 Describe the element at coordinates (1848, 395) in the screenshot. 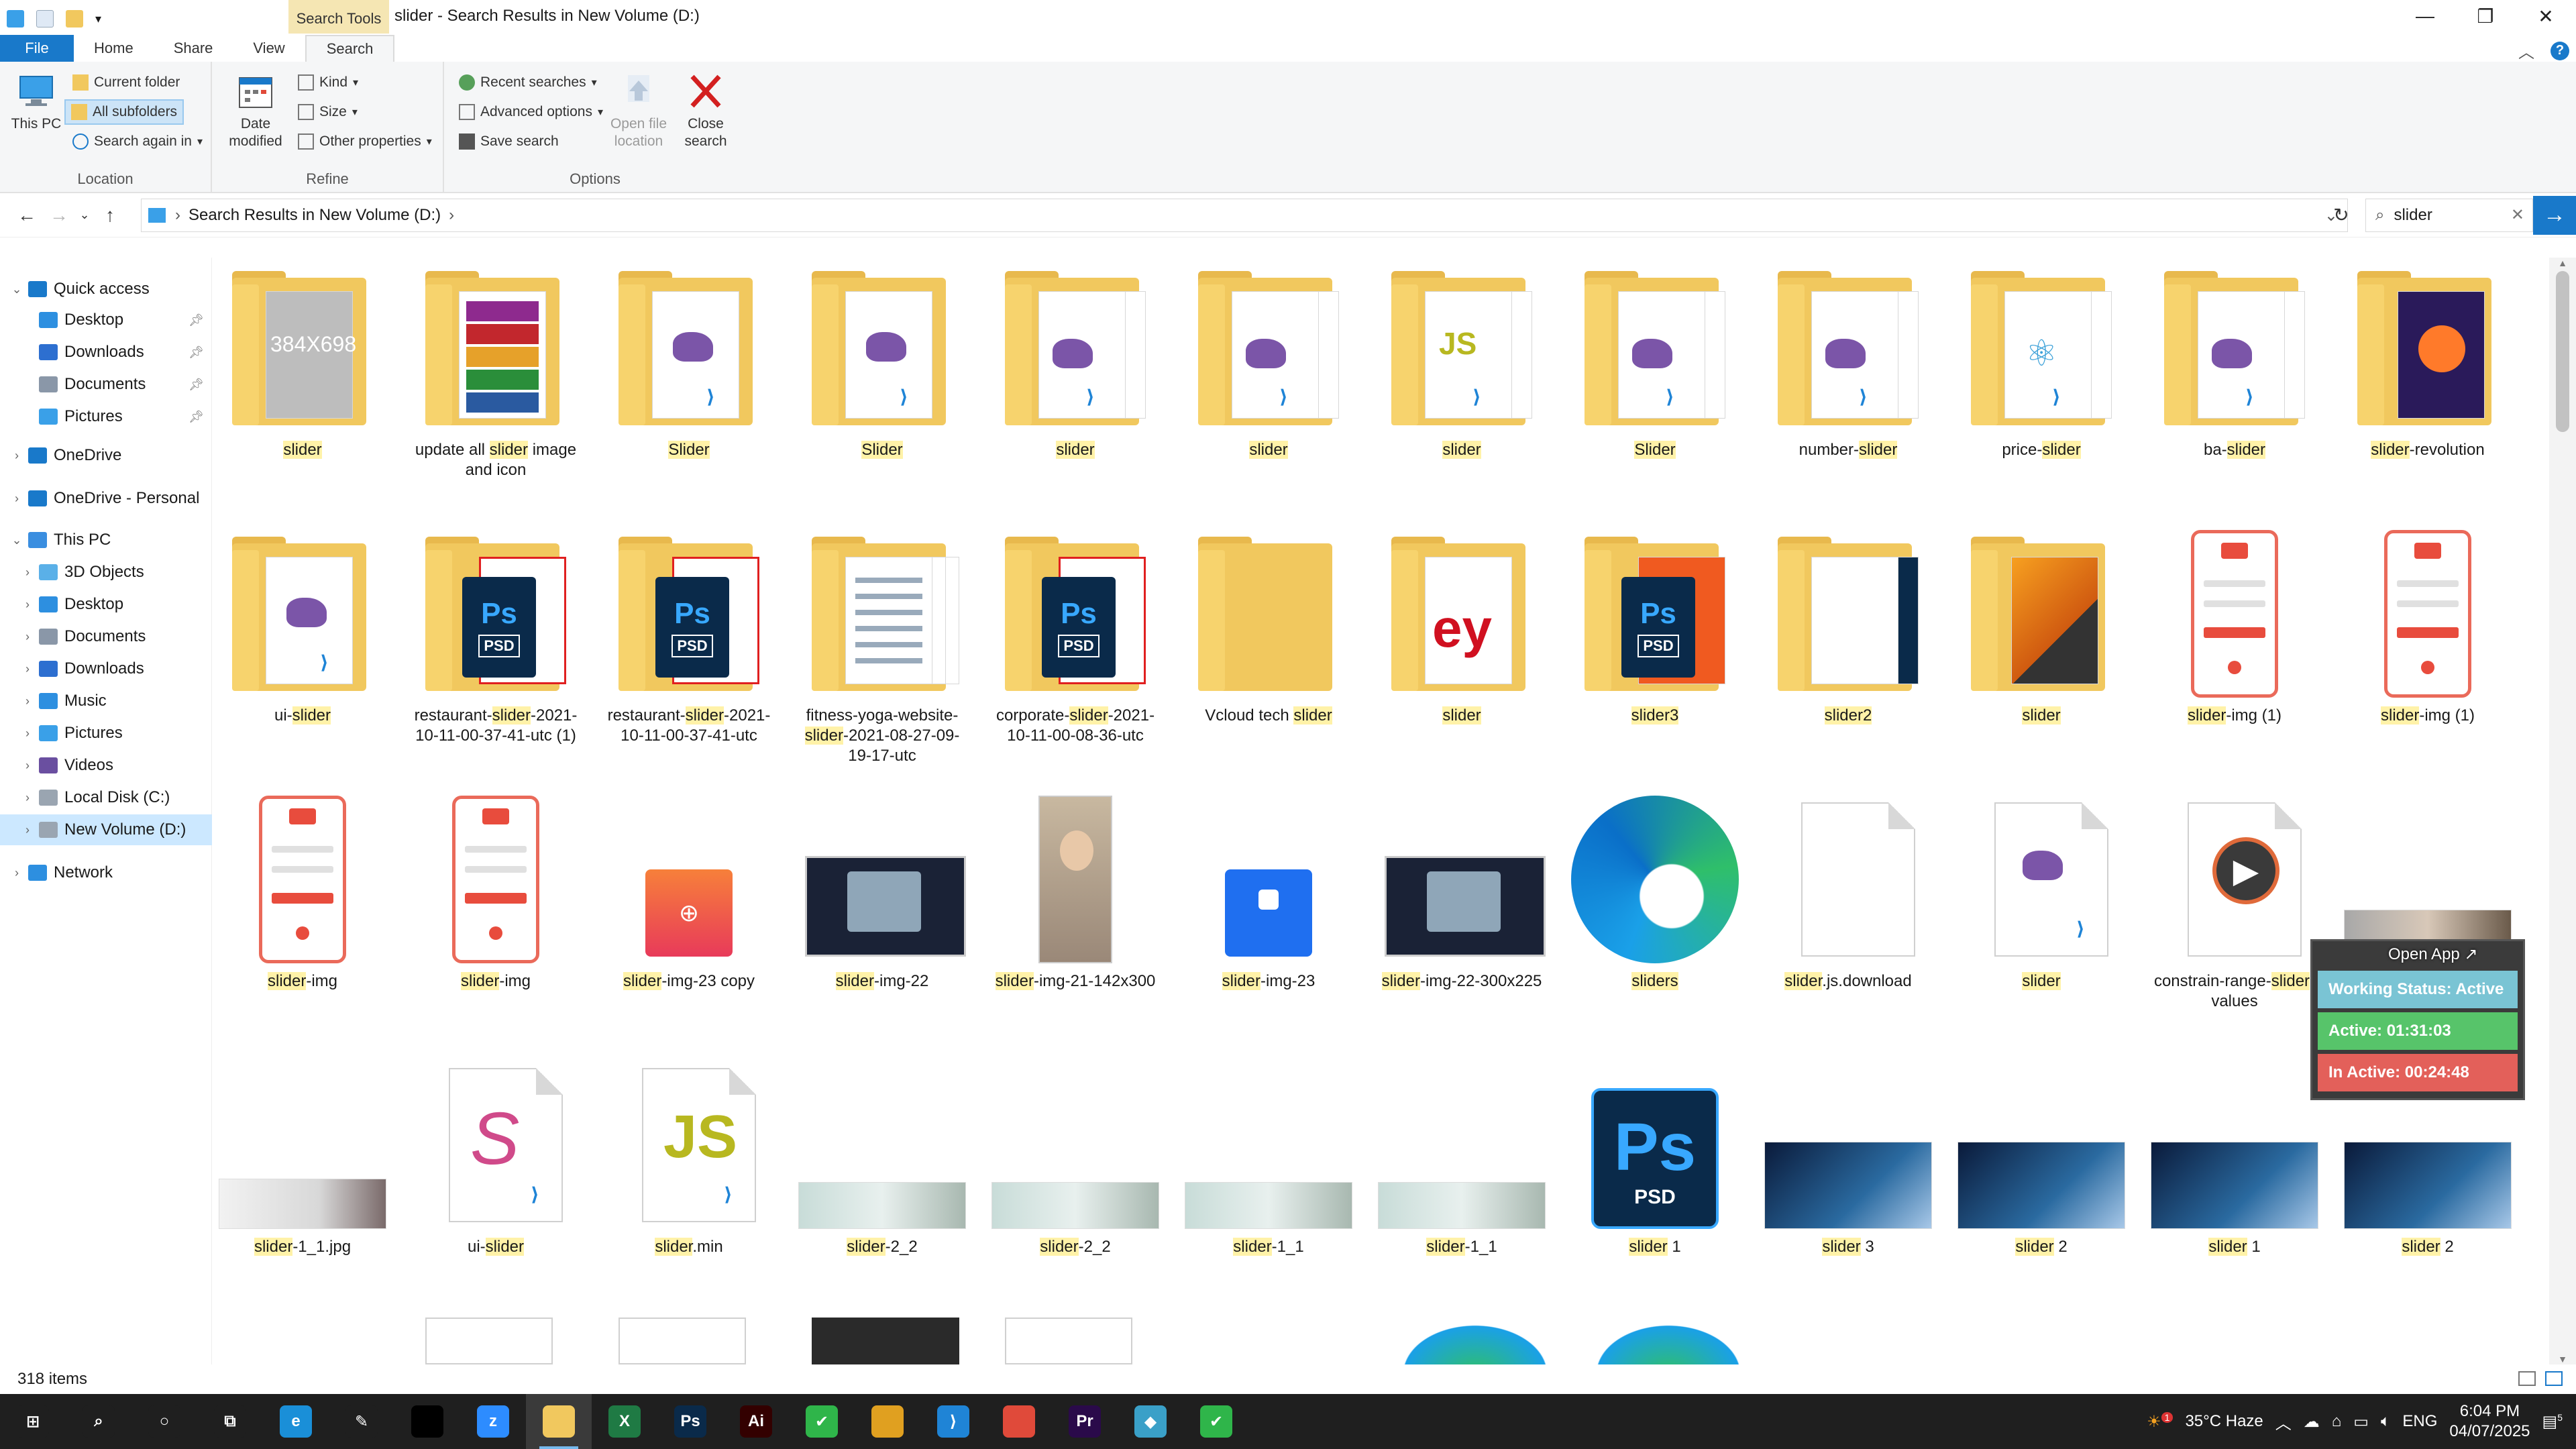

I see `result-item: ⟩ number-slider` at that location.